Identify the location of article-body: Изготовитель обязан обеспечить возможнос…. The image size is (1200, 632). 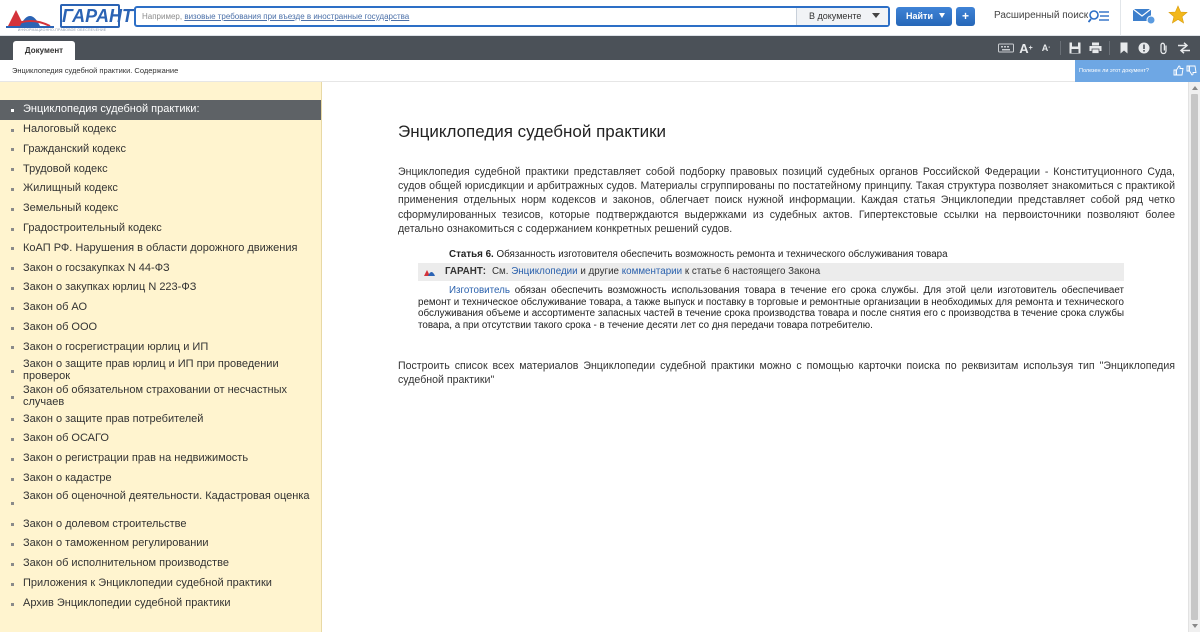
(771, 308).